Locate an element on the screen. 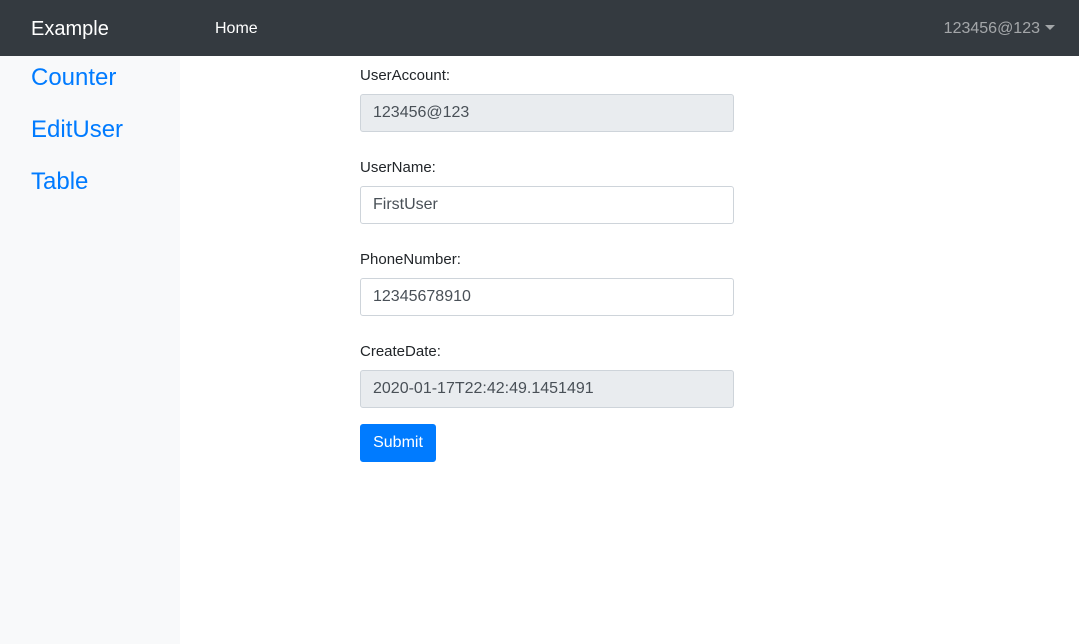  create-date-field is located at coordinates (547, 389).